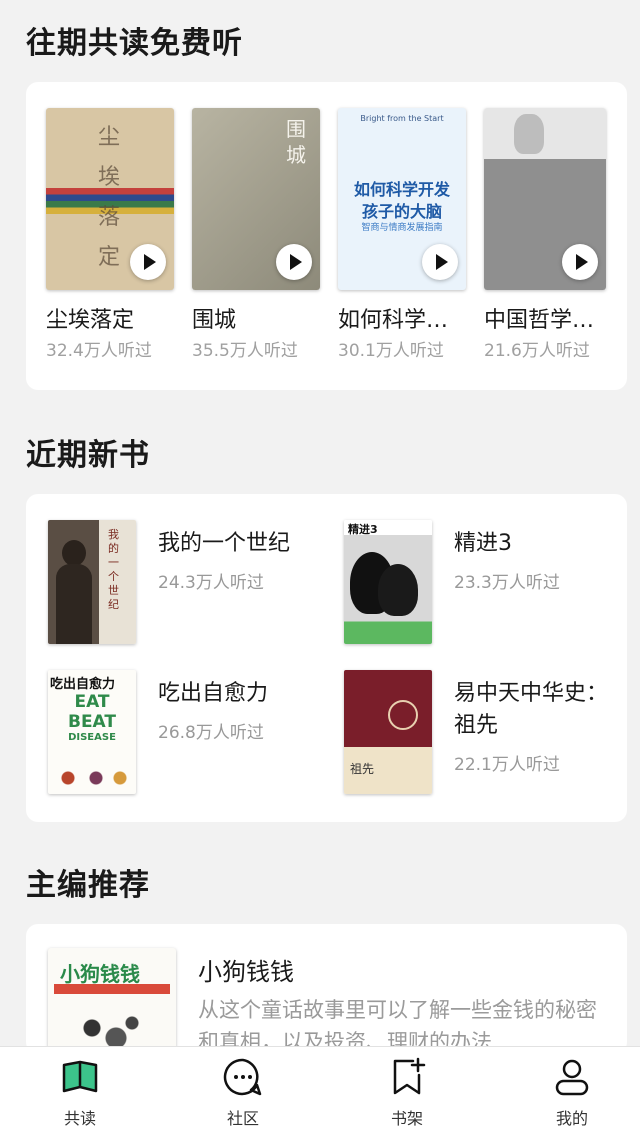 The width and height of the screenshot is (640, 1137). I want to click on cover-title: 如何科学开发, so click(401, 189).